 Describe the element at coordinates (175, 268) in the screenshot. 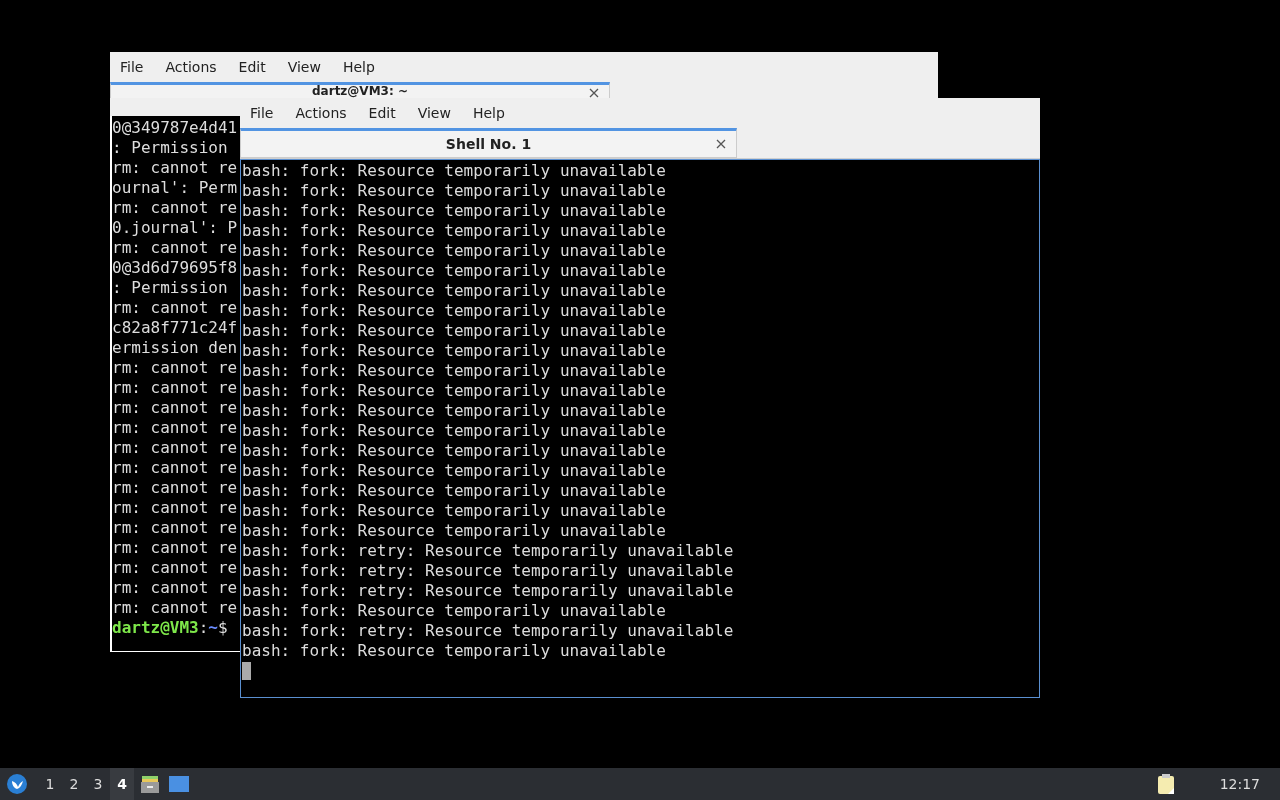

I see `terminal-line: 0@3d6d79695f8` at that location.